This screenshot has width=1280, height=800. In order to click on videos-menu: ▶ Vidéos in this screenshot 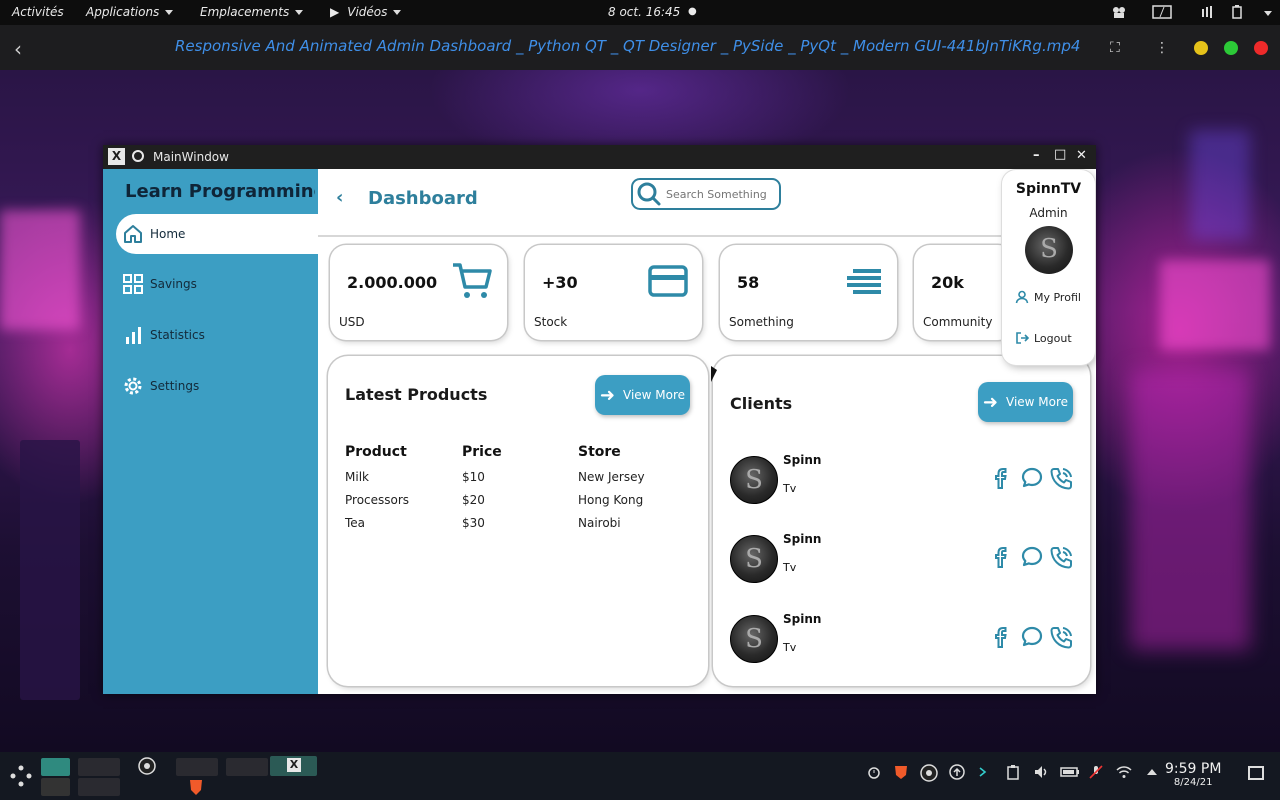, I will do `click(366, 12)`.